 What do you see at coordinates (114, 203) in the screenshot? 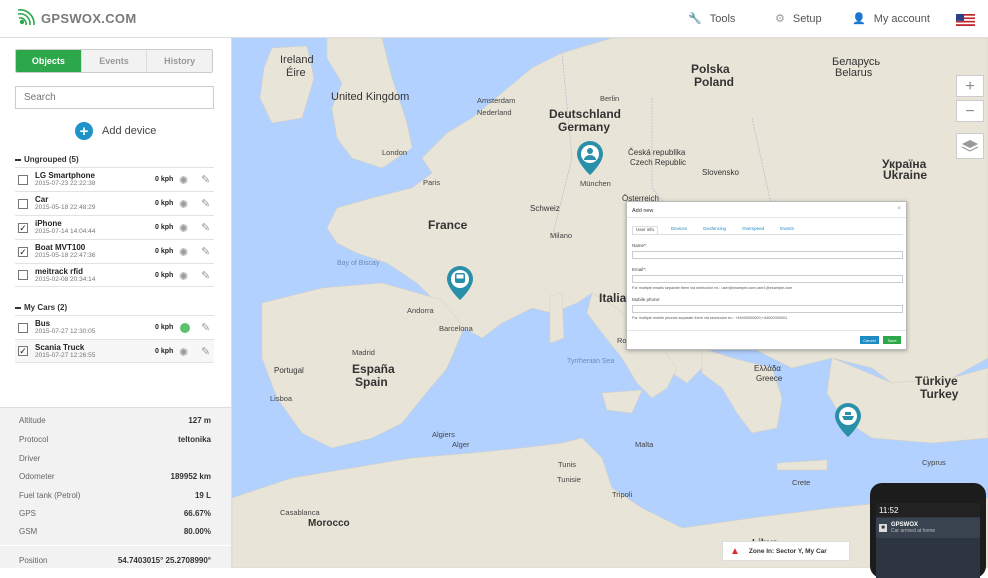
I see `device-row: Car 2015-05-18 22:48:29 0 kph ✺ ✎` at bounding box center [114, 203].